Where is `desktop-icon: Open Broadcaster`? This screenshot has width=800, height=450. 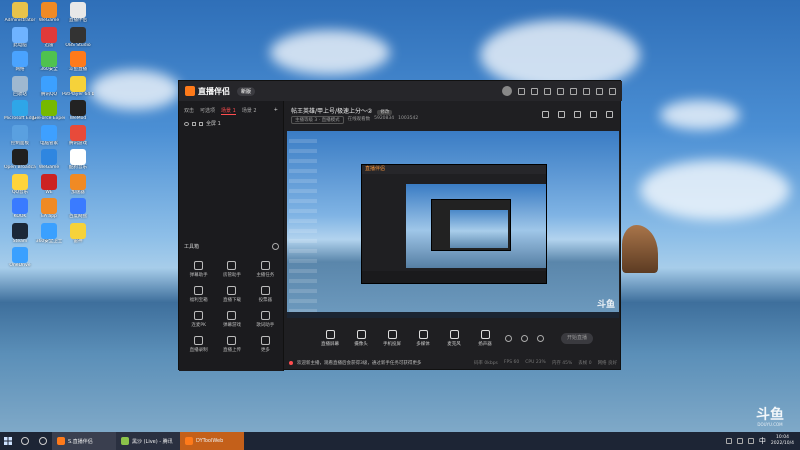 desktop-icon: Open Broadcaster is located at coordinates (20, 160).